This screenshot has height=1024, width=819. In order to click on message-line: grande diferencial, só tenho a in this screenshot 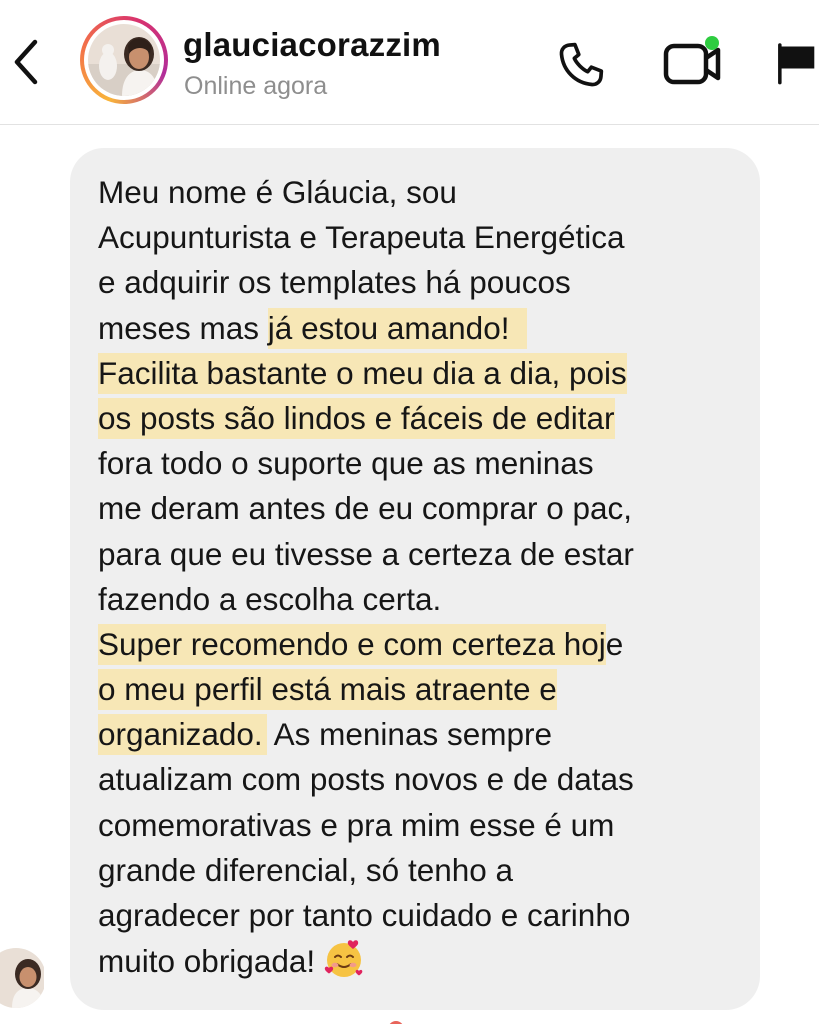, I will do `click(418, 870)`.